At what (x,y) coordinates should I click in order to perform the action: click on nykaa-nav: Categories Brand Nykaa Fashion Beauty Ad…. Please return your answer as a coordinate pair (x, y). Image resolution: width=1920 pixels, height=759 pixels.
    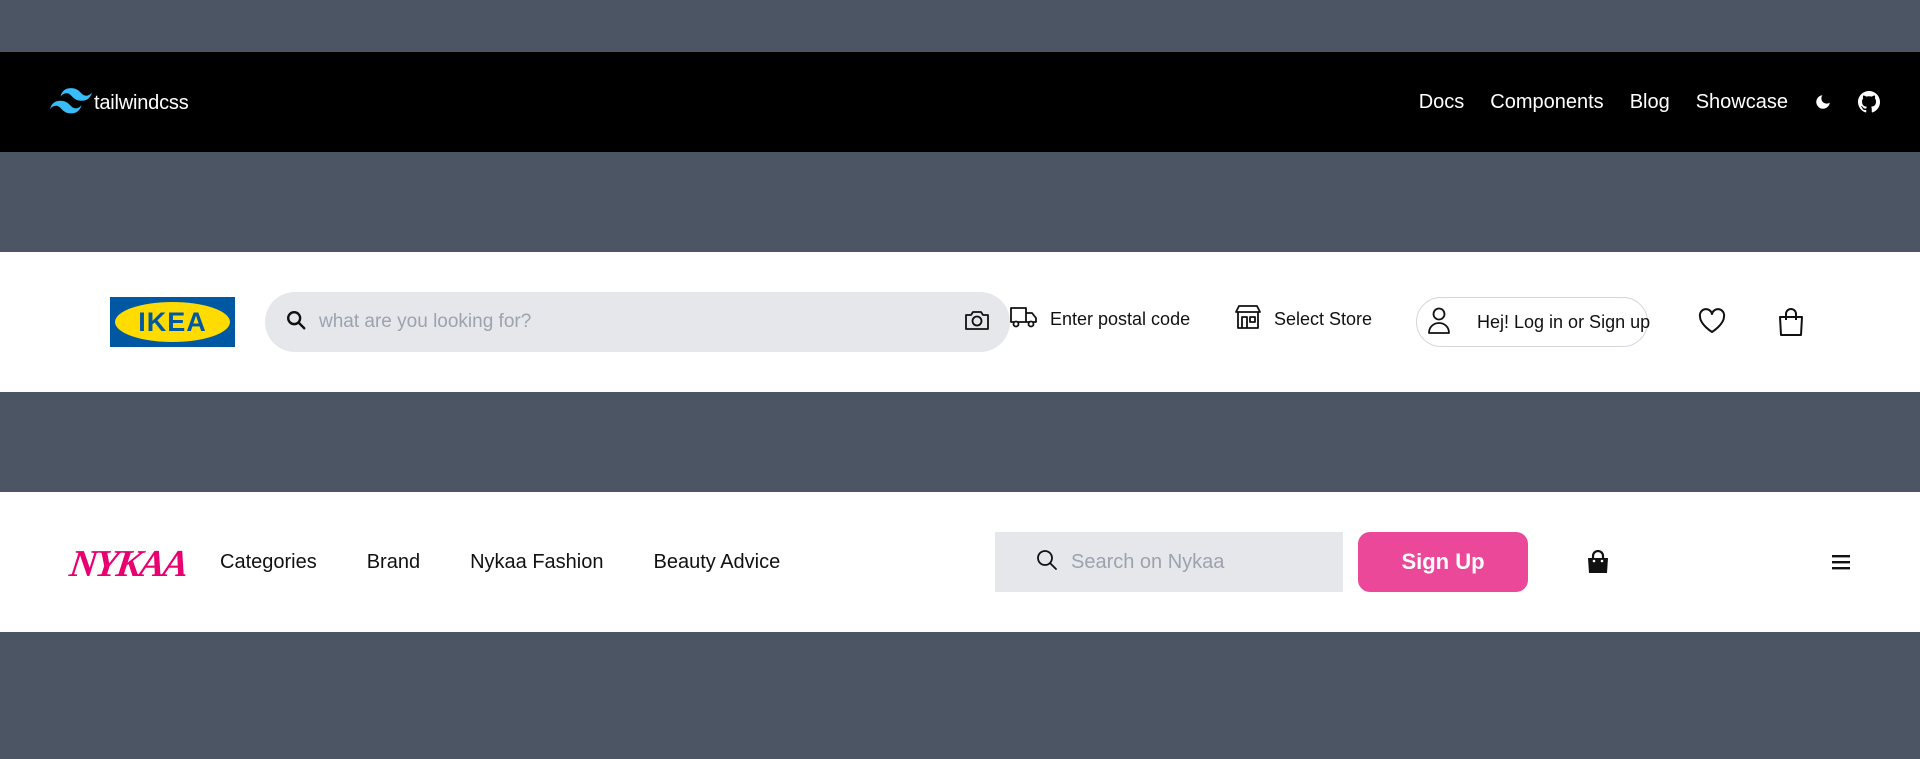
    Looking at the image, I should click on (525, 562).